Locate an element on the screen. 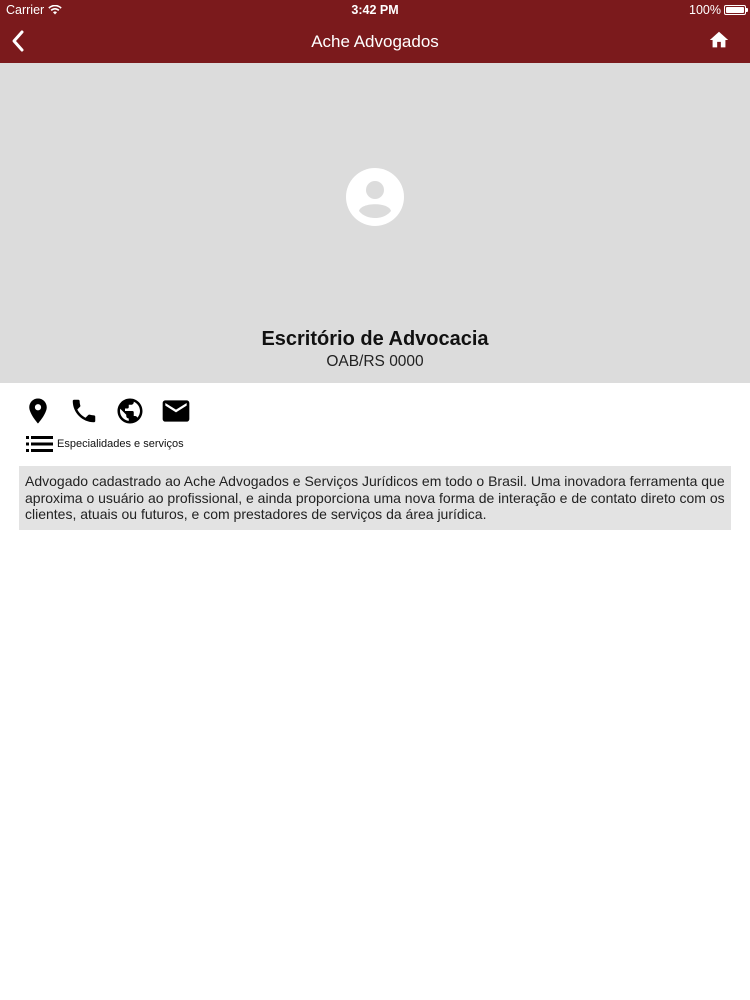 This screenshot has width=750, height=1000. website-button is located at coordinates (130, 411).